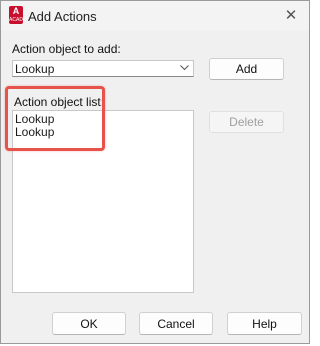  I want to click on help-button: Help, so click(264, 323).